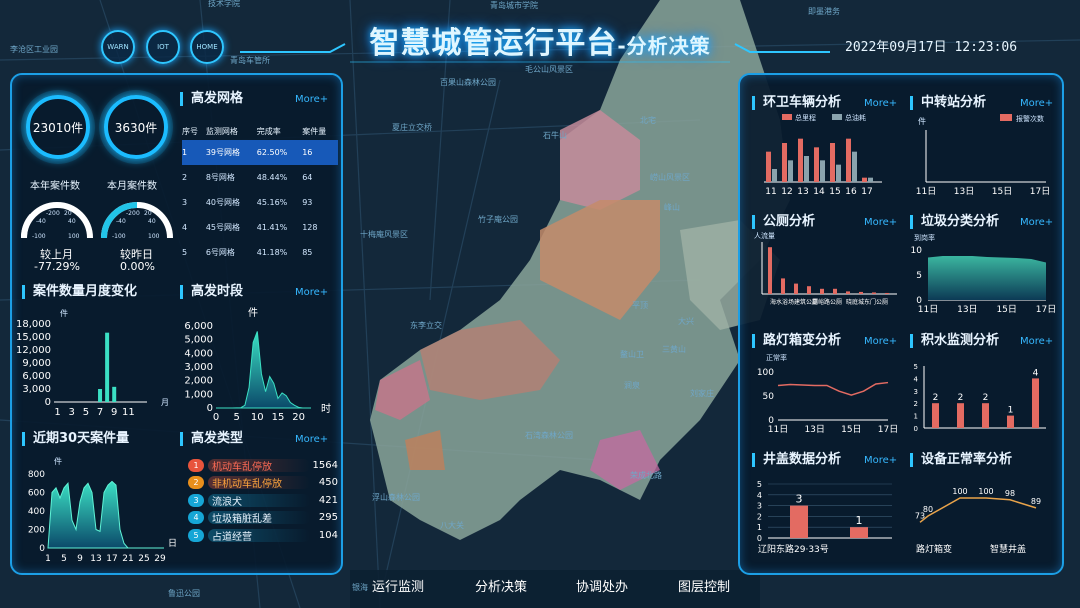 This screenshot has width=1080, height=608. I want to click on svg-text: -40, so click(121, 221).